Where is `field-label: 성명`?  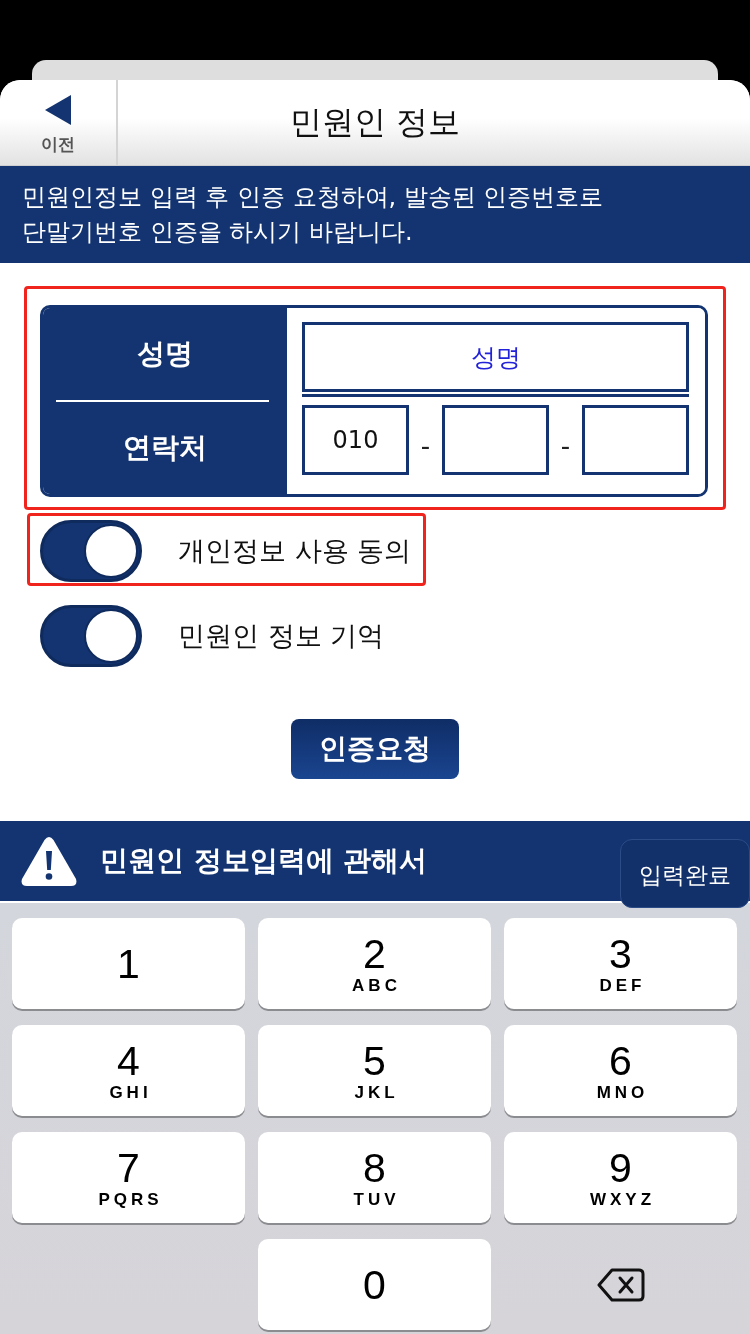 field-label: 성명 is located at coordinates (165, 354).